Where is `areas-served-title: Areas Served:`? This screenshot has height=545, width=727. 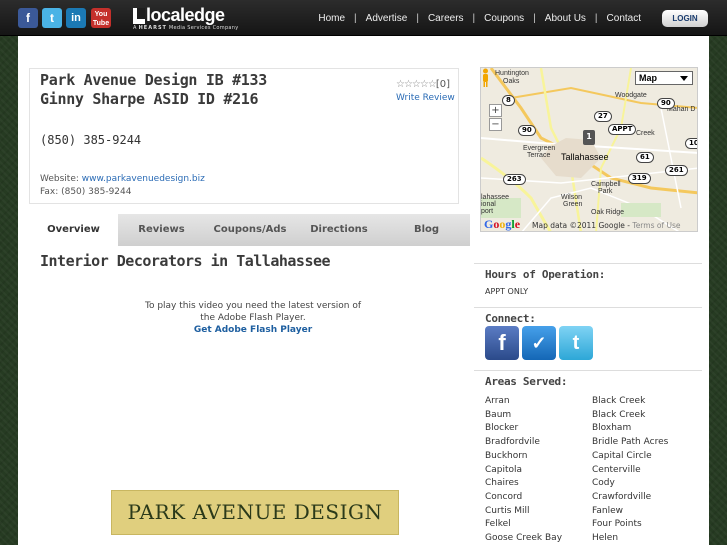 areas-served-title: Areas Served: is located at coordinates (526, 381).